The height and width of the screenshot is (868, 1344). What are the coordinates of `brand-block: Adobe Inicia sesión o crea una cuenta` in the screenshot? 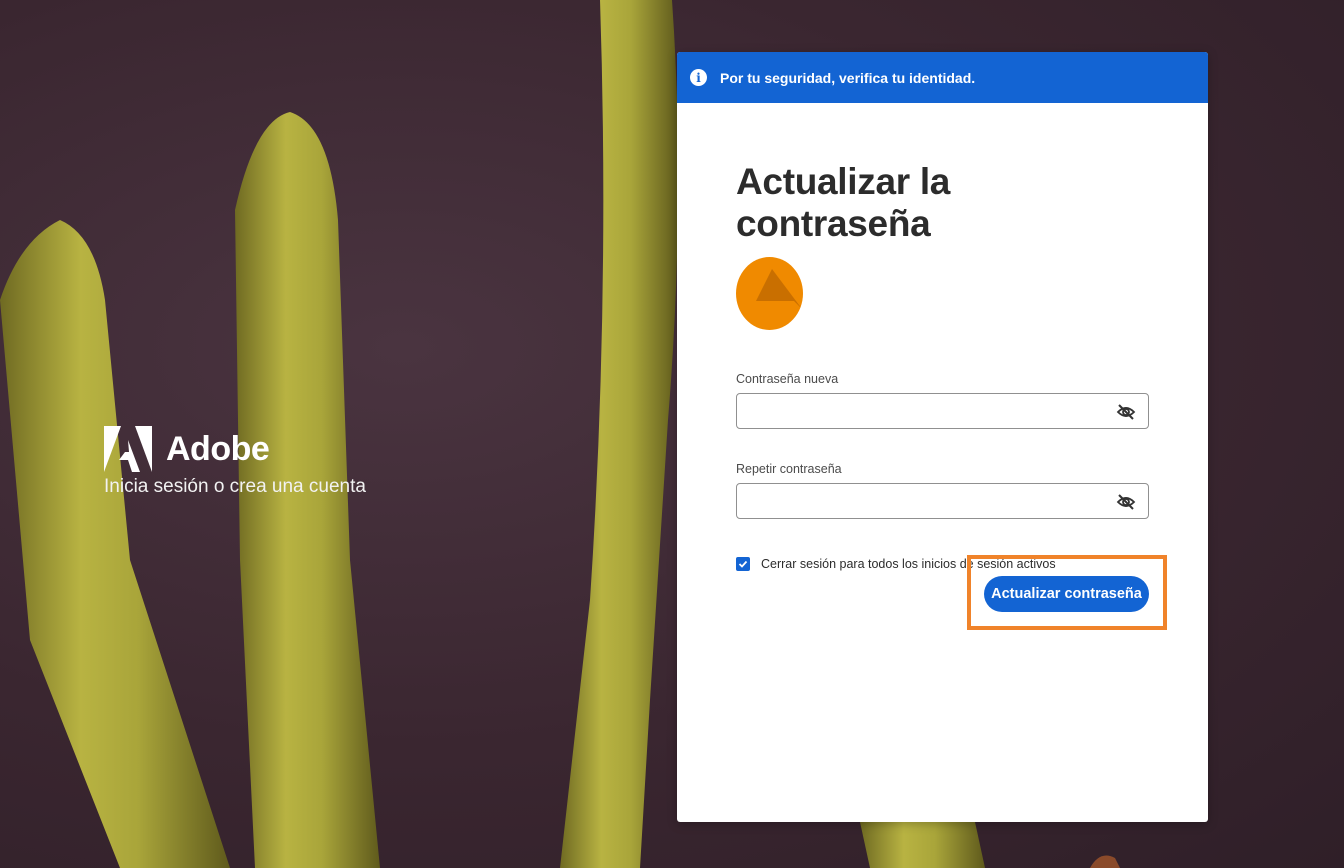 It's located at (235, 462).